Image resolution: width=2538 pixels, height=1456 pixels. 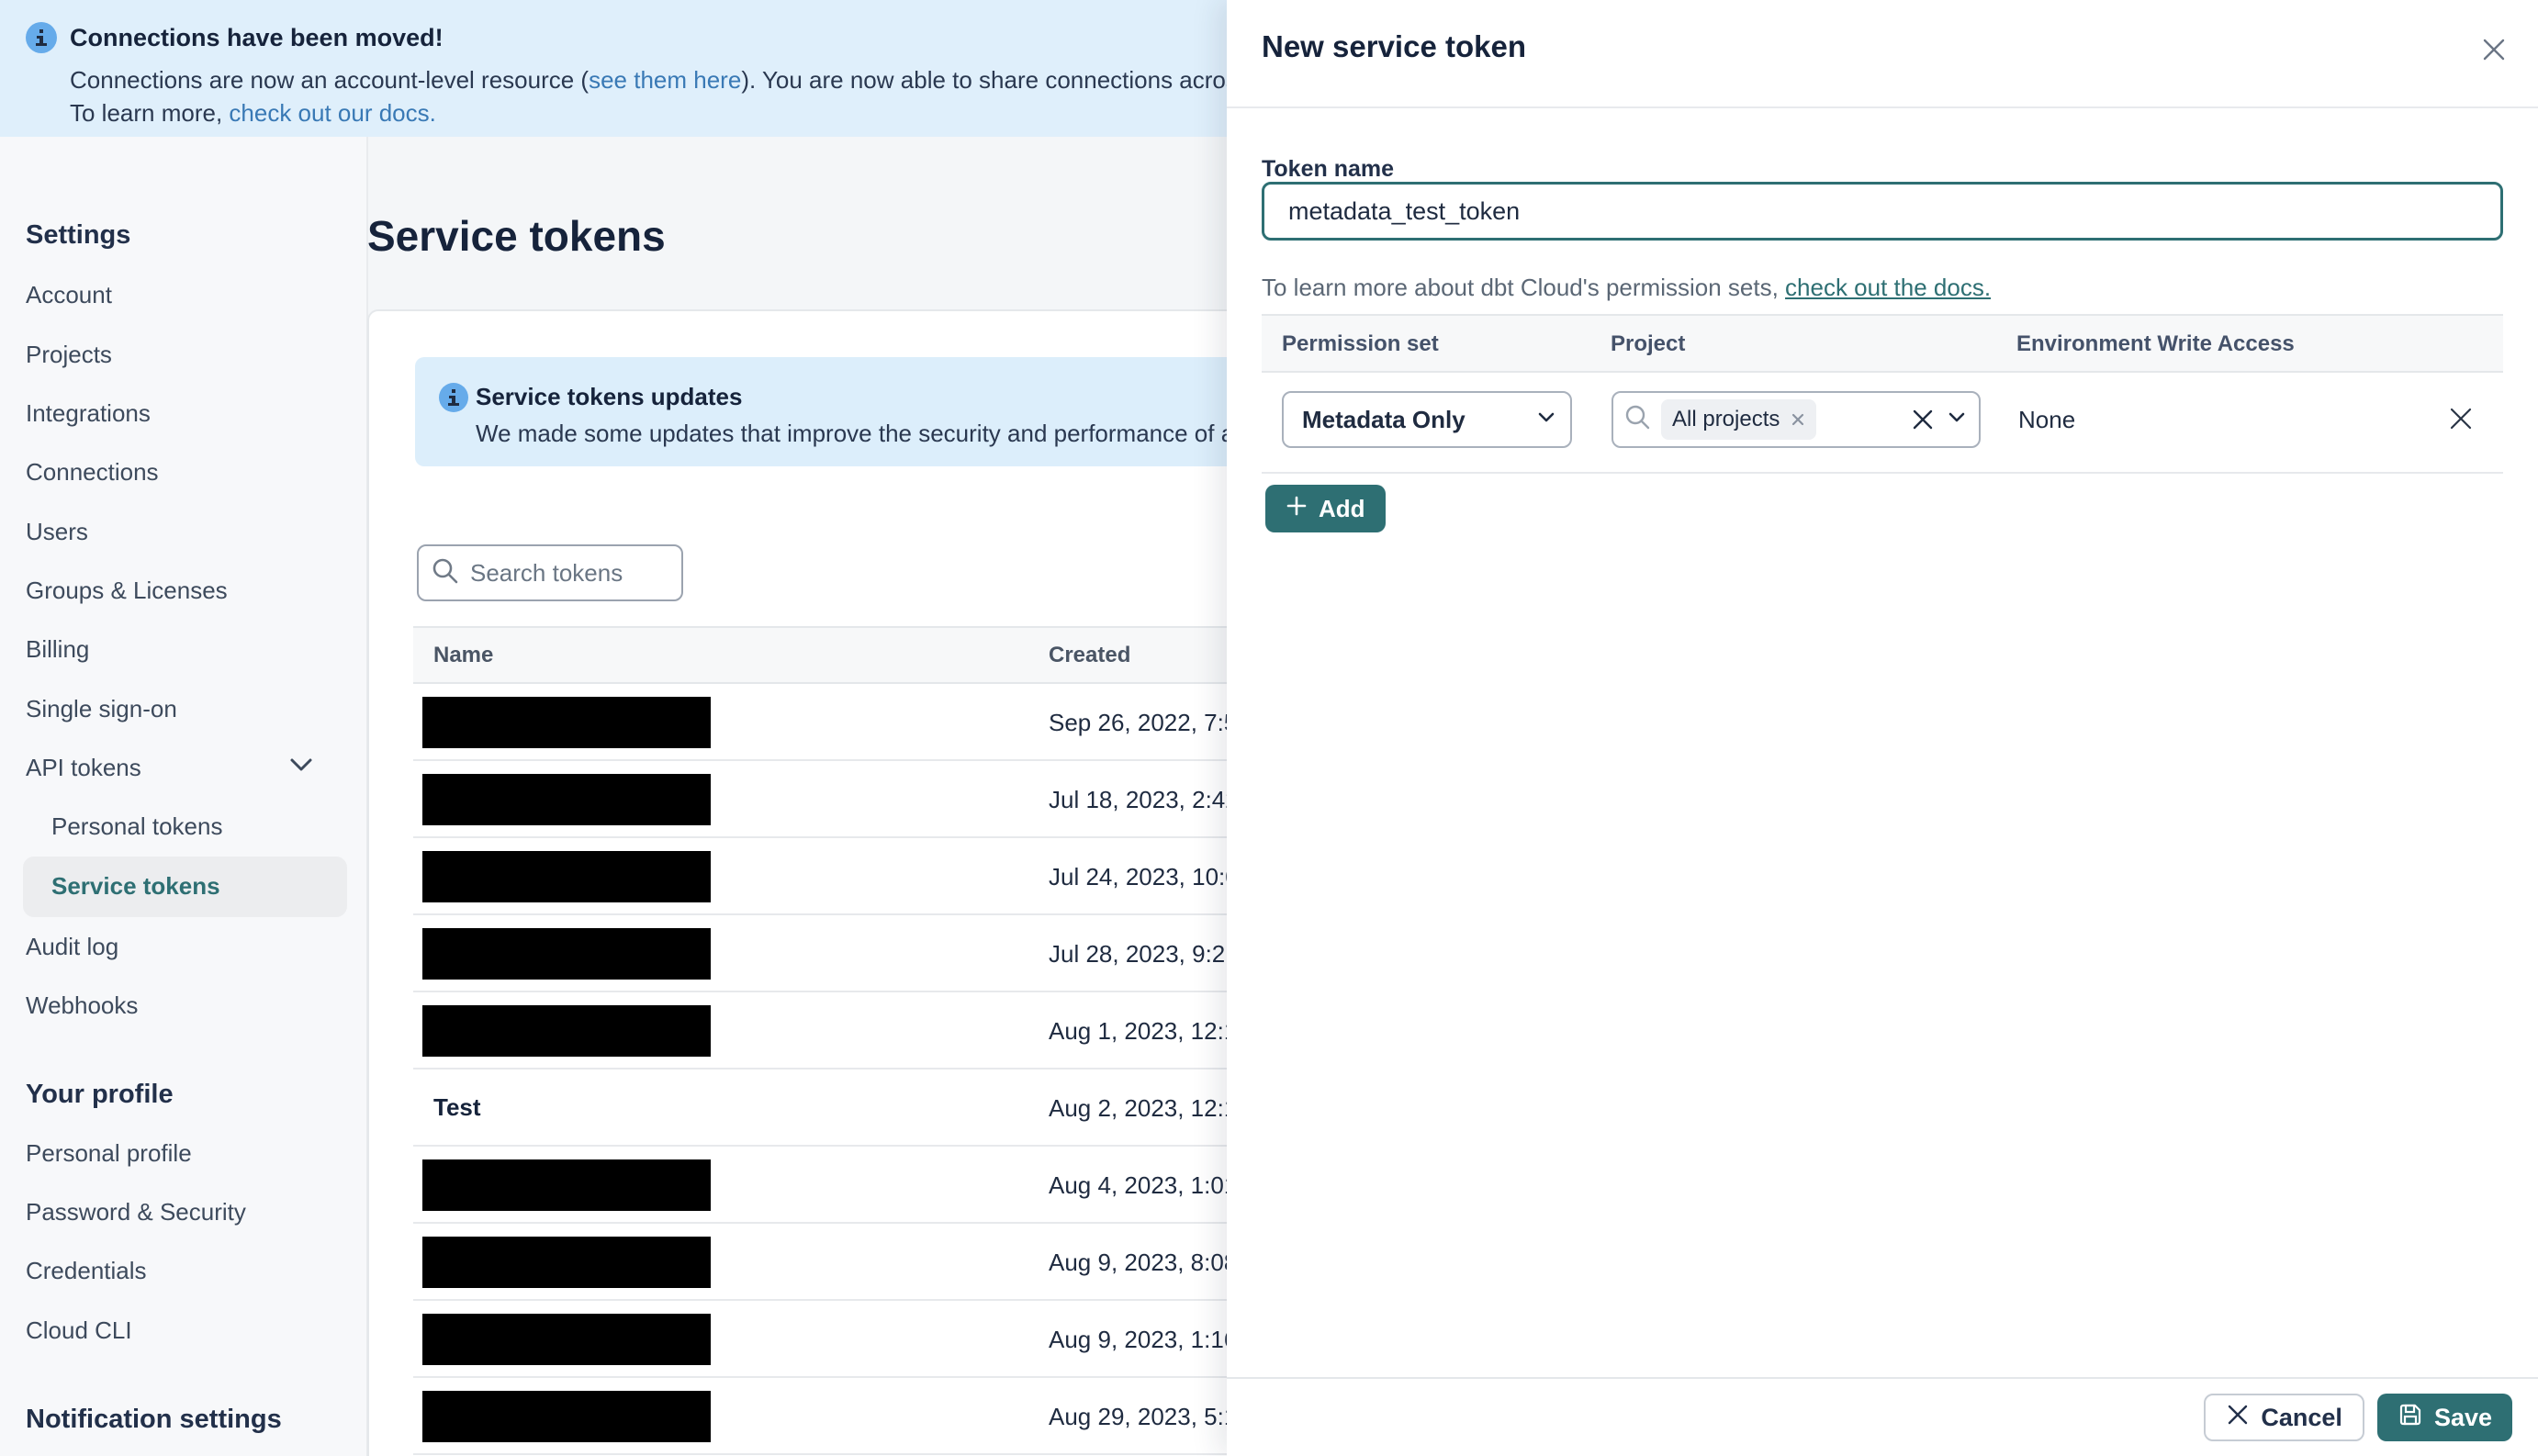 What do you see at coordinates (69, 295) in the screenshot?
I see `sidebar-item-account: Account` at bounding box center [69, 295].